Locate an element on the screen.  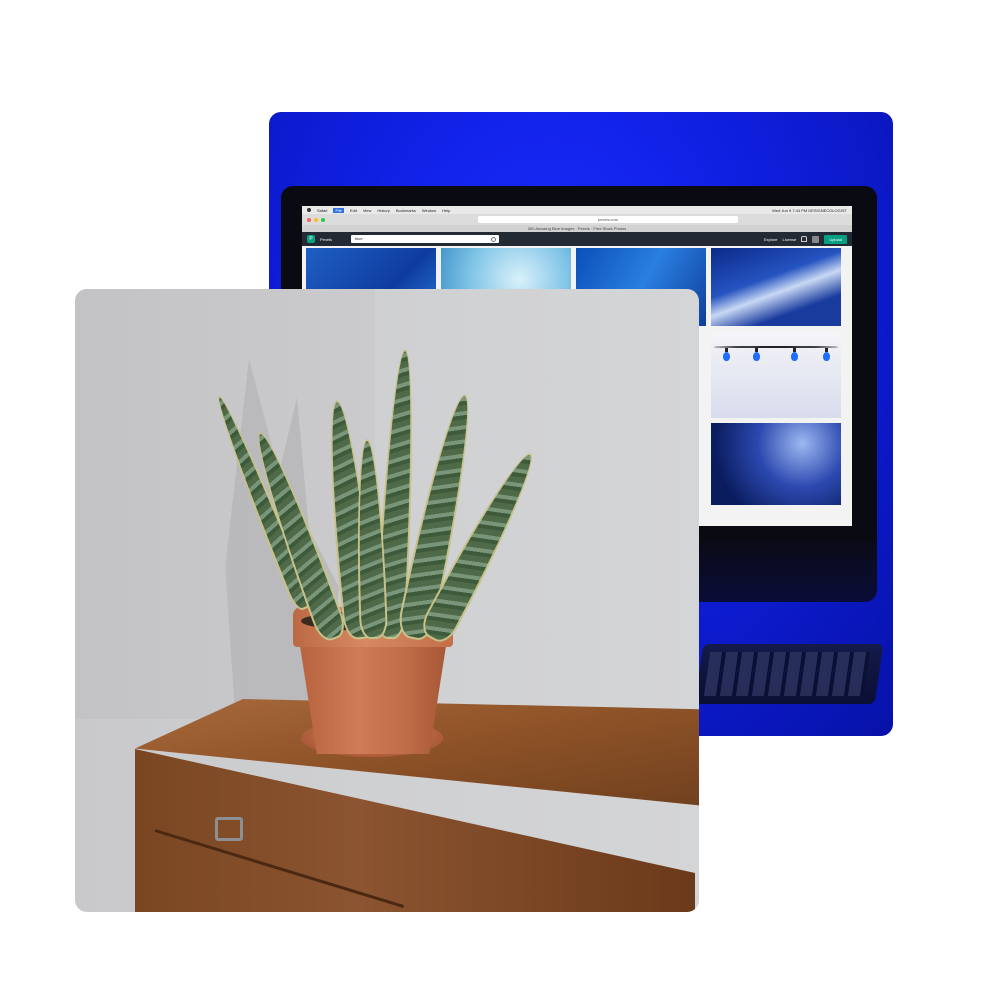
menu-item-window: Window is located at coordinates (429, 210).